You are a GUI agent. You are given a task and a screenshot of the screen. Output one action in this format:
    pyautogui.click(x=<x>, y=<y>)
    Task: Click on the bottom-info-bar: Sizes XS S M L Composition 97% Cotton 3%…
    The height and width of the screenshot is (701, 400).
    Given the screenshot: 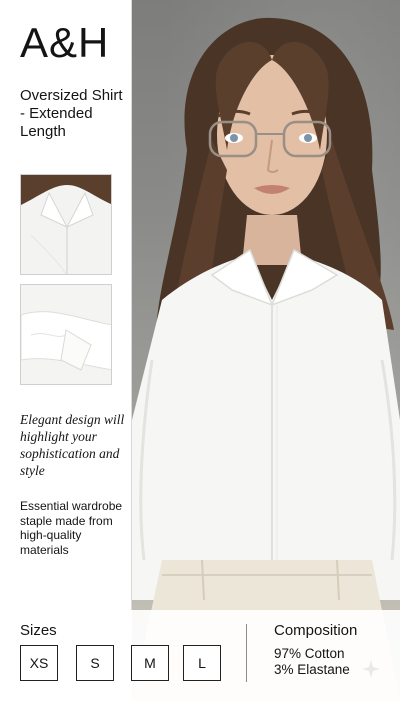 What is the action you would take?
    pyautogui.click(x=200, y=655)
    